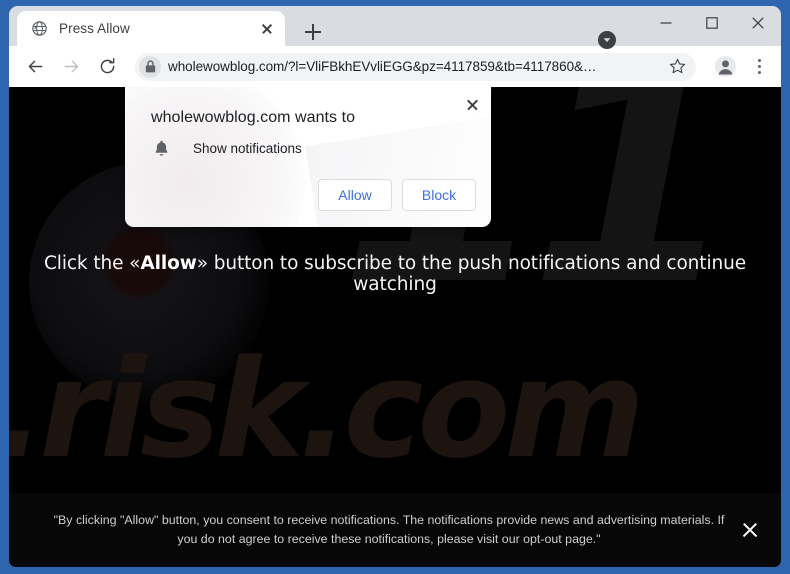  Describe the element at coordinates (267, 29) in the screenshot. I see `tab-close-icon` at that location.